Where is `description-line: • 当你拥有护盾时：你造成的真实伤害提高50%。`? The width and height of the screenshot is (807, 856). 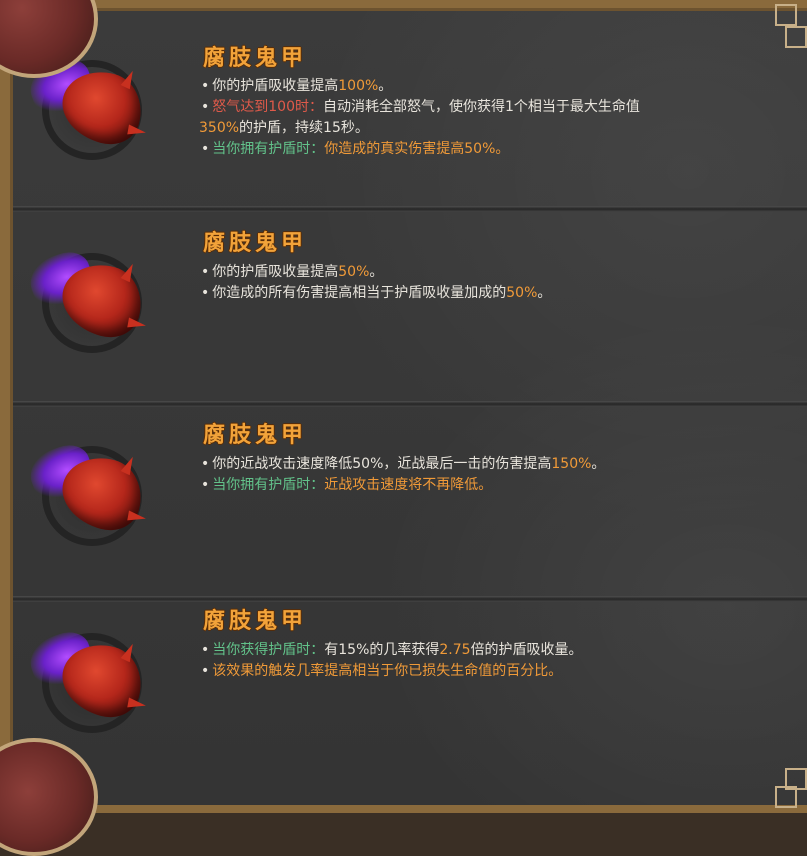 description-line: • 当你拥有护盾时：你造成的真实伤害提高50%。 is located at coordinates (355, 149).